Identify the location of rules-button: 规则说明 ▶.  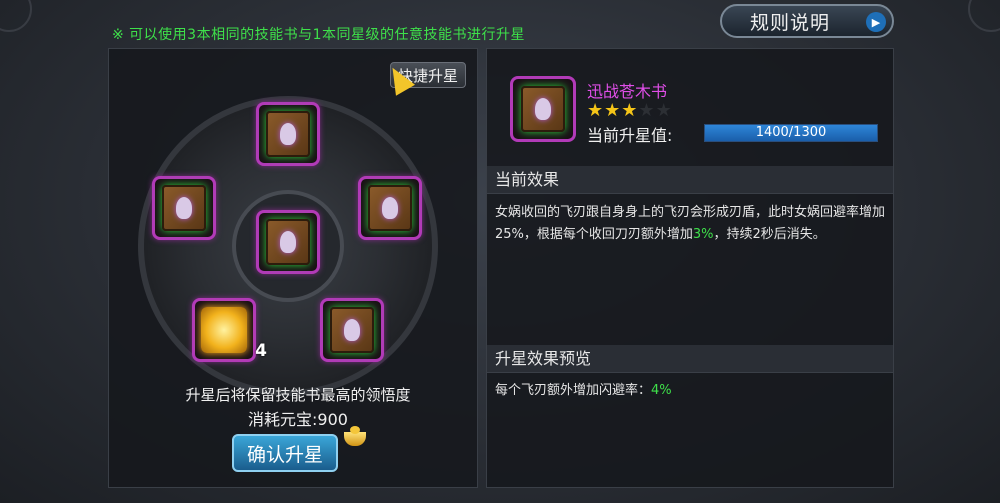
(807, 21).